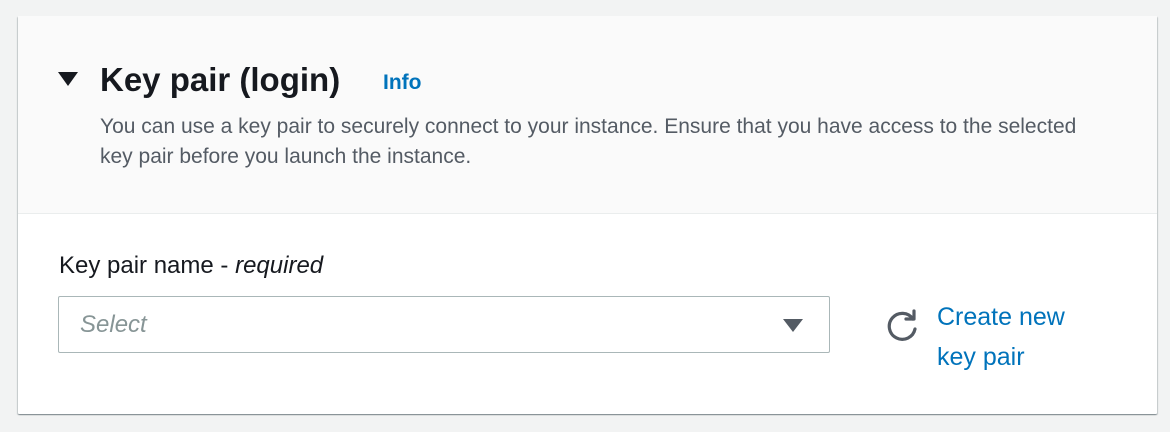  What do you see at coordinates (147, 265) in the screenshot?
I see `label-text: Key pair name -` at bounding box center [147, 265].